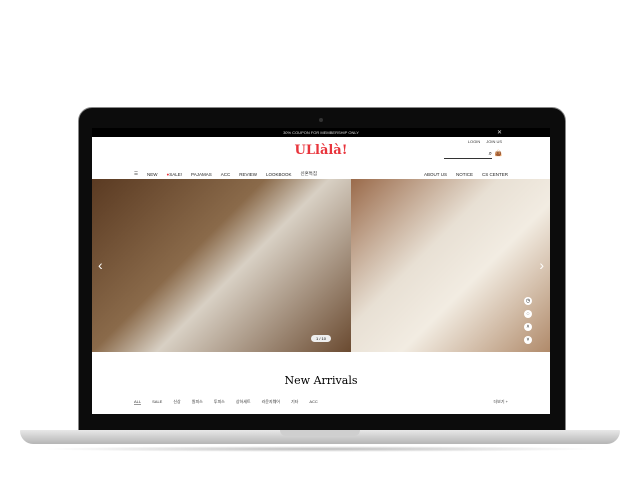  What do you see at coordinates (494, 141) in the screenshot?
I see `join-link: JOIN US` at bounding box center [494, 141].